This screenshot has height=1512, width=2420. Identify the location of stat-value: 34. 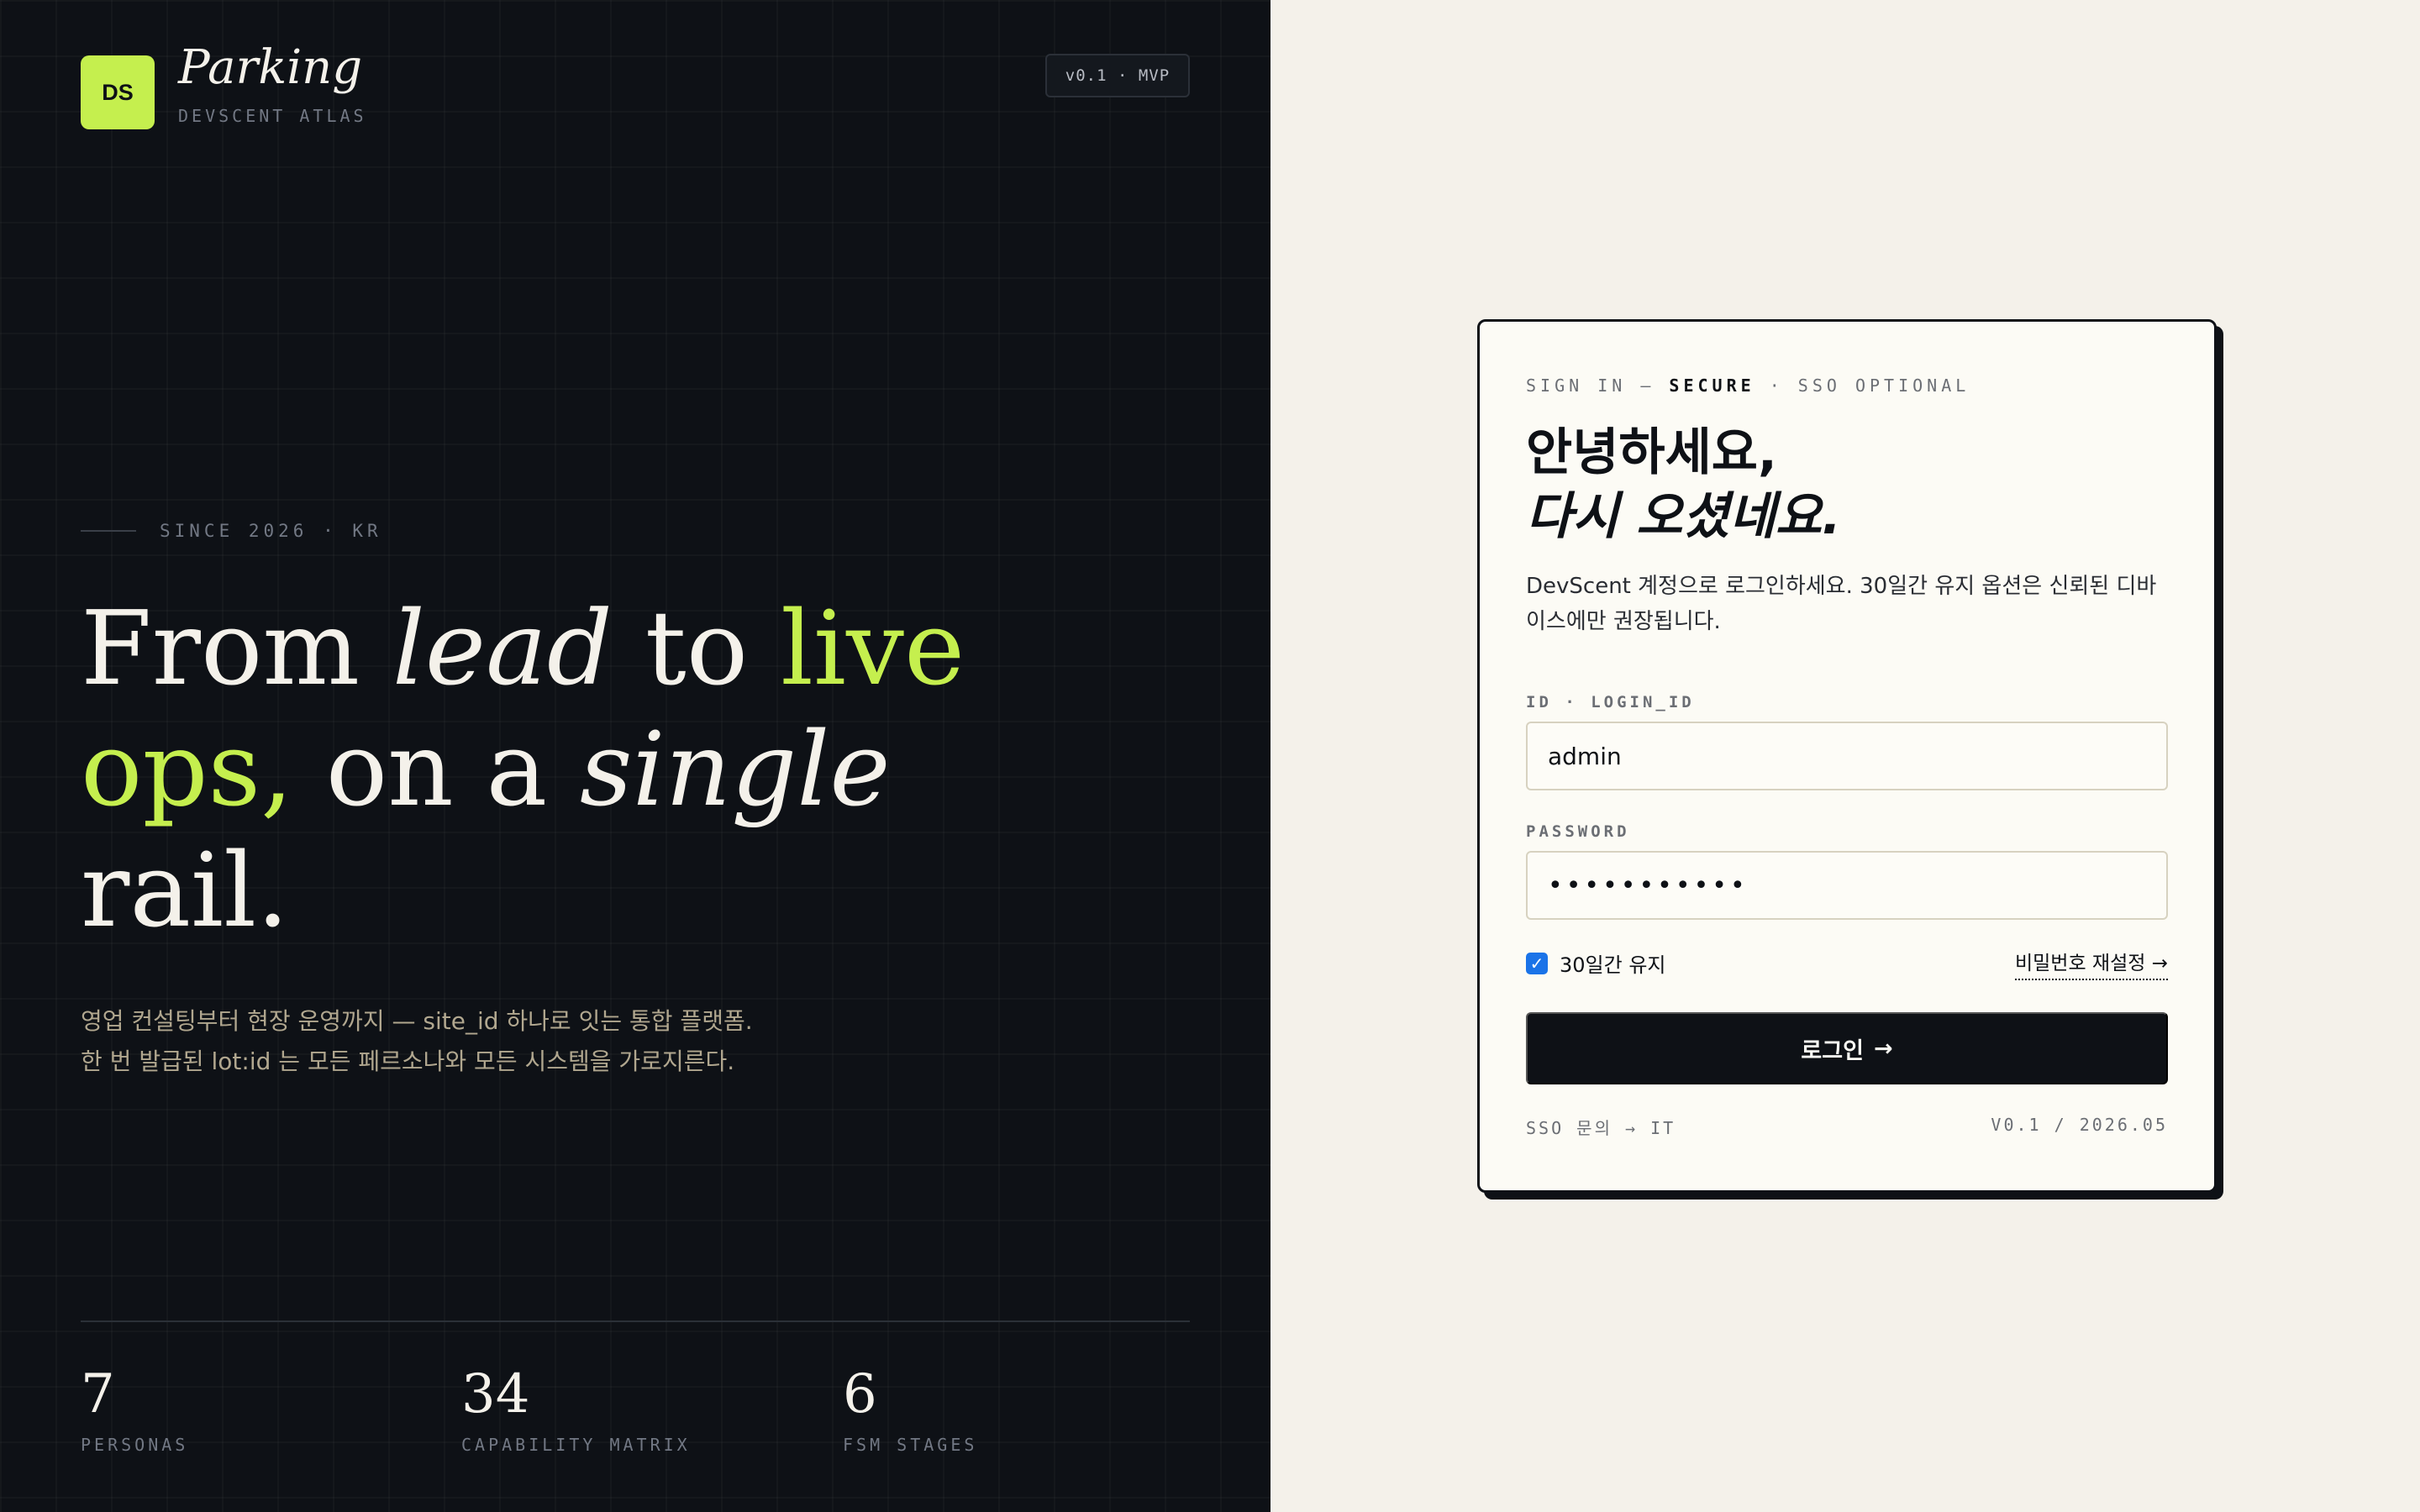
(496, 1394).